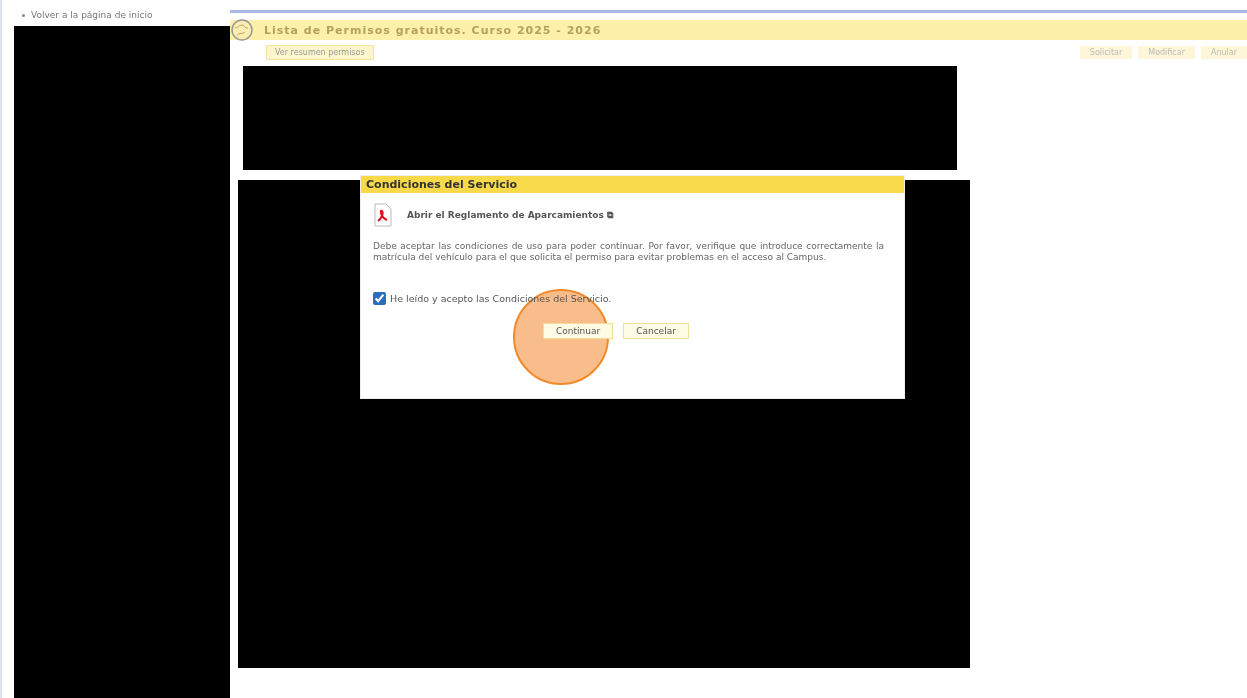 This screenshot has height=698, width=1247. I want to click on pdf-icon, so click(383, 215).